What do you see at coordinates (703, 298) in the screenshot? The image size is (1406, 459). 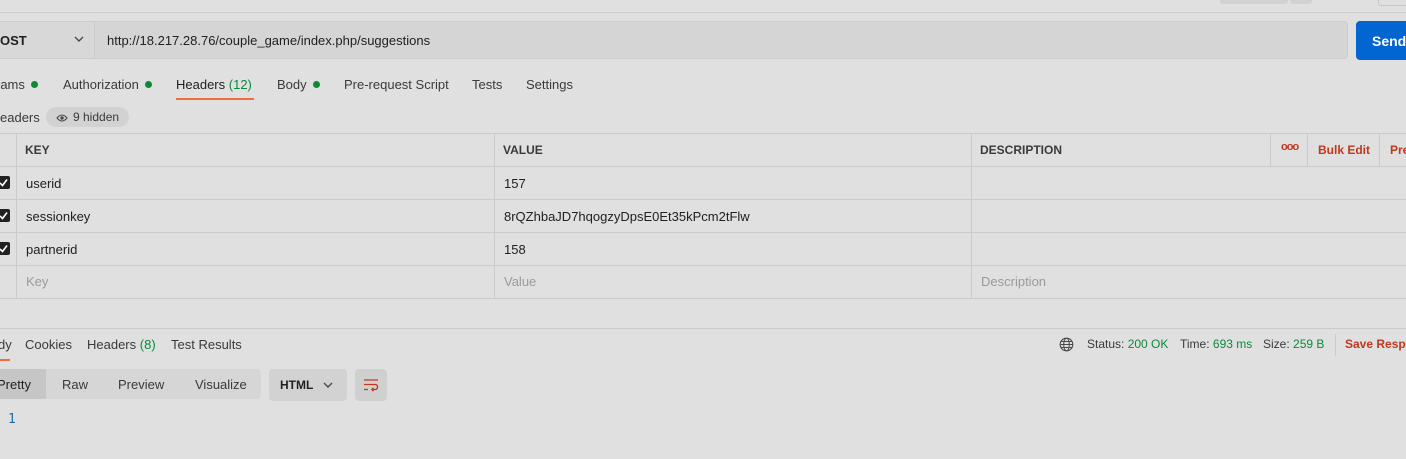 I see `table-border-bottom` at bounding box center [703, 298].